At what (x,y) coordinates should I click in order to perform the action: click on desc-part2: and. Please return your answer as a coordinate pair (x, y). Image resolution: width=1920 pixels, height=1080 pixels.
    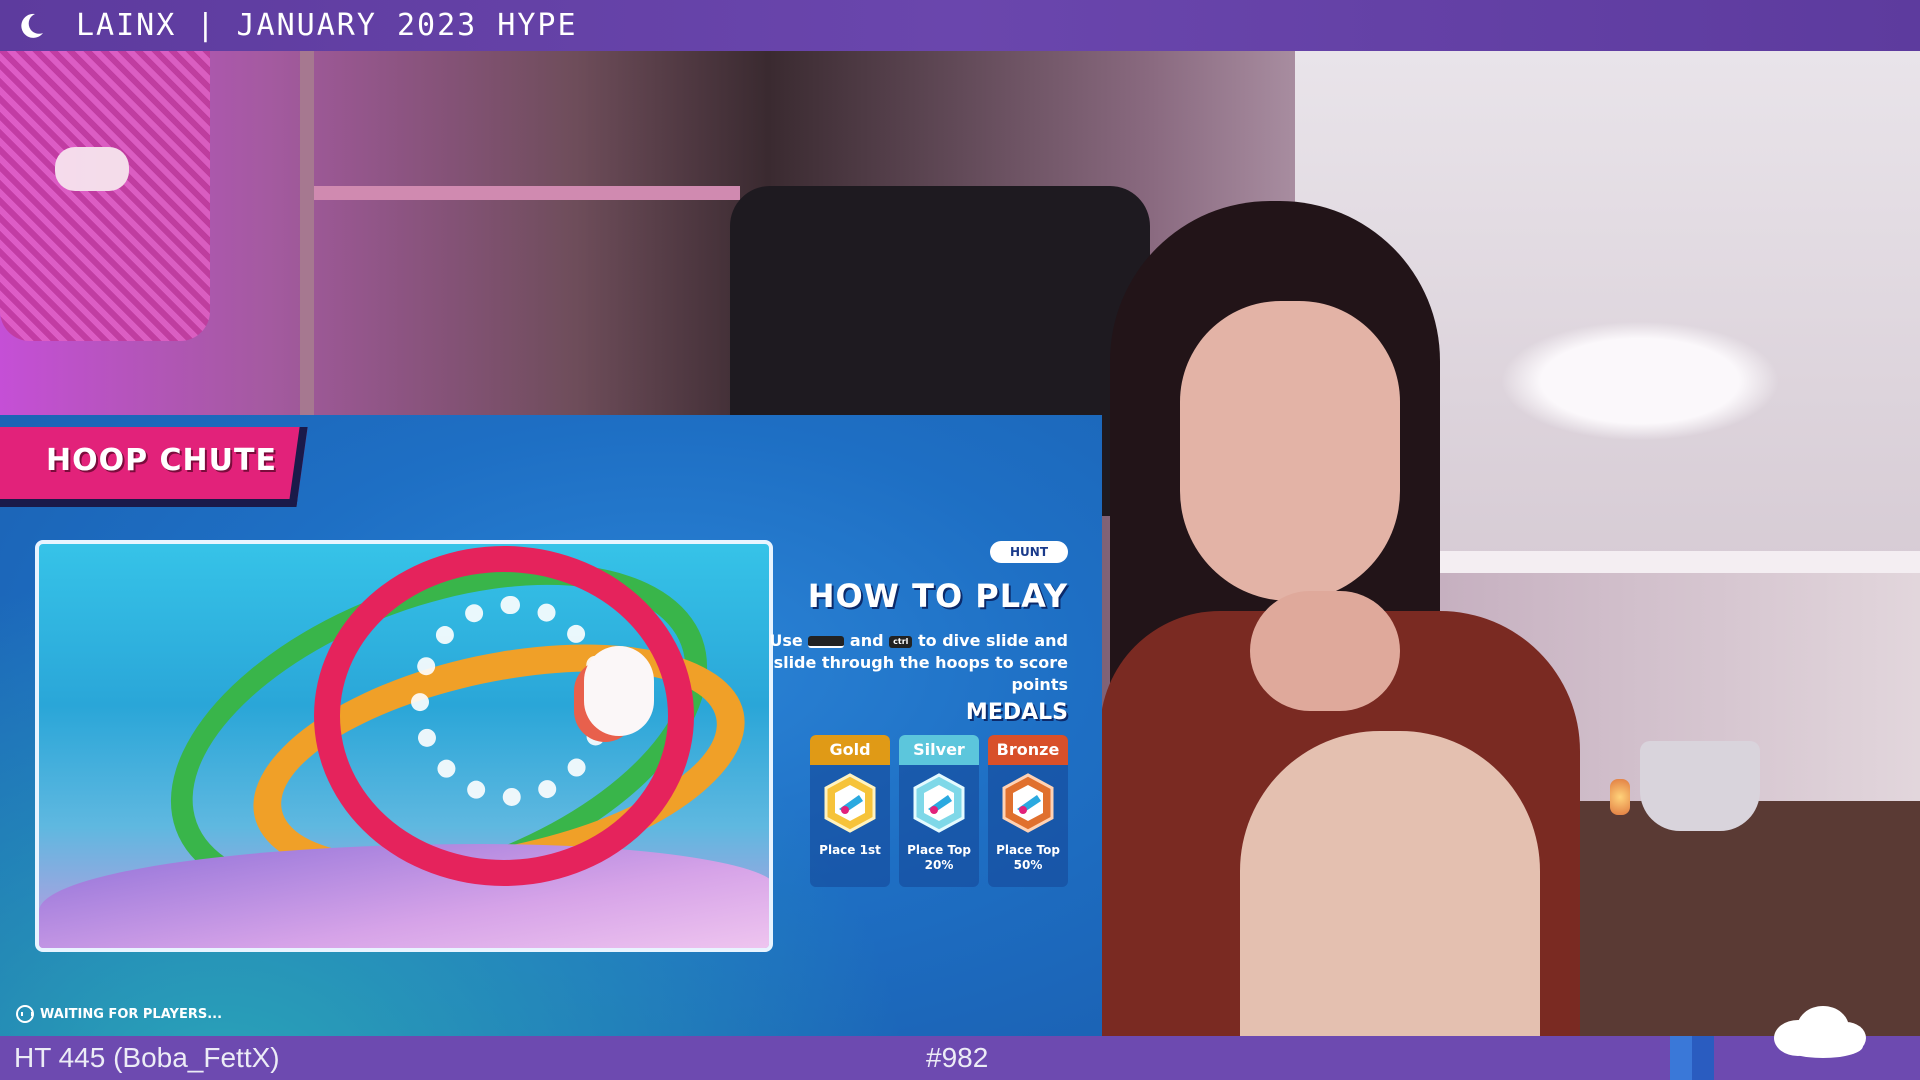
    Looking at the image, I should click on (866, 640).